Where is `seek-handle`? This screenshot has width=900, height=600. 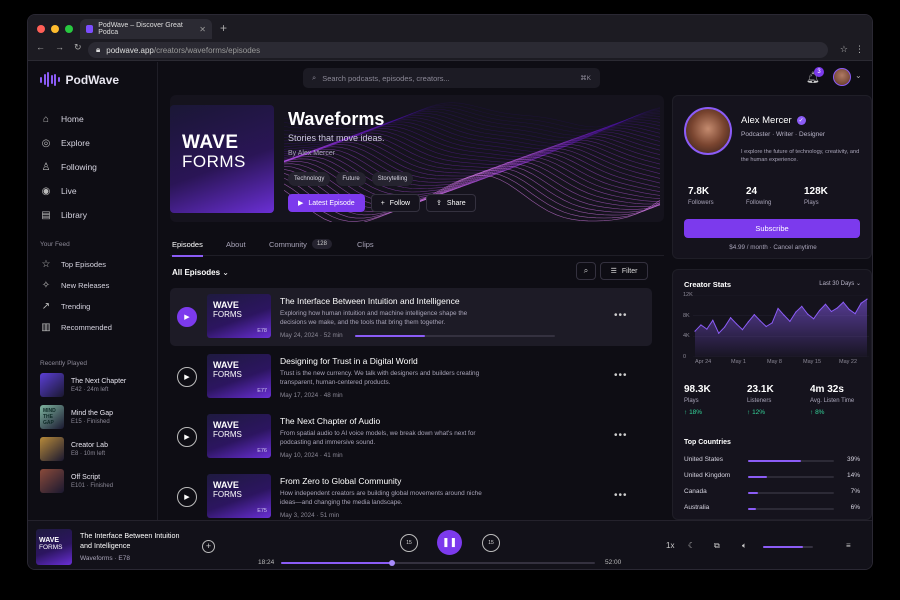 seek-handle is located at coordinates (392, 563).